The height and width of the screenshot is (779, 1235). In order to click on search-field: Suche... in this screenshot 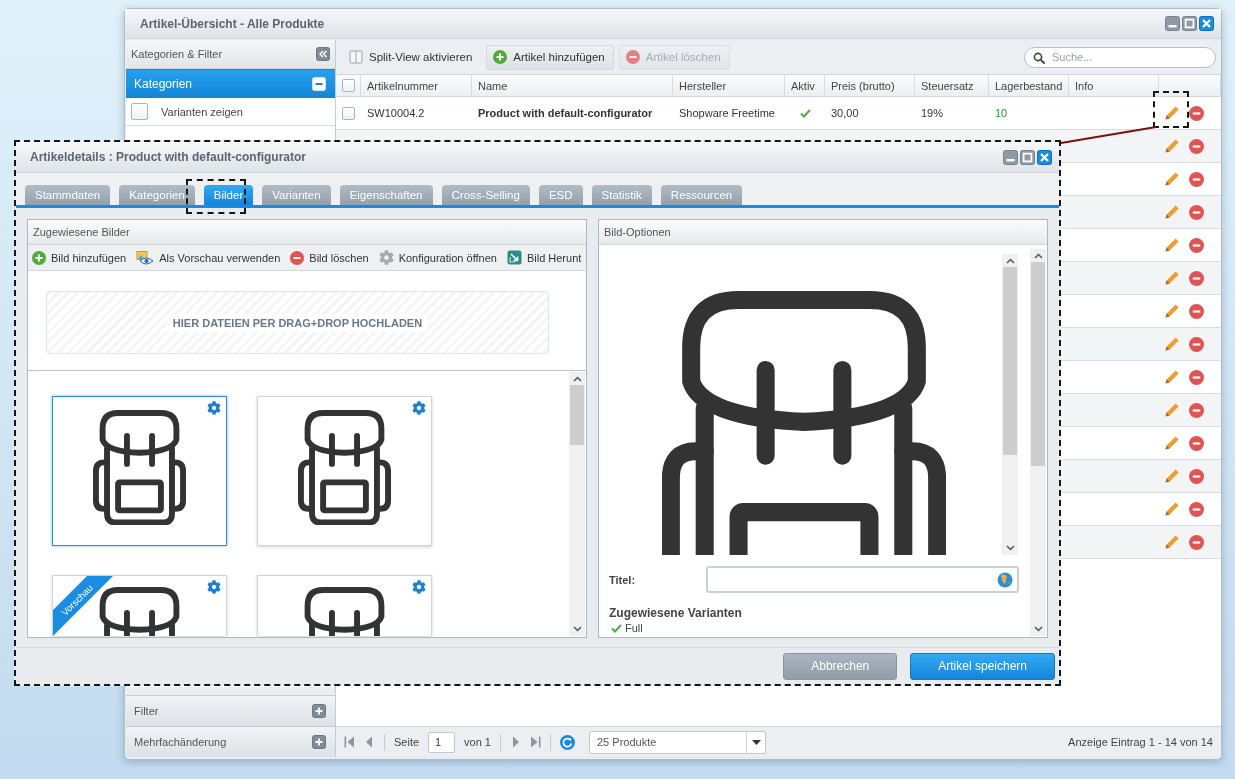, I will do `click(1120, 57)`.